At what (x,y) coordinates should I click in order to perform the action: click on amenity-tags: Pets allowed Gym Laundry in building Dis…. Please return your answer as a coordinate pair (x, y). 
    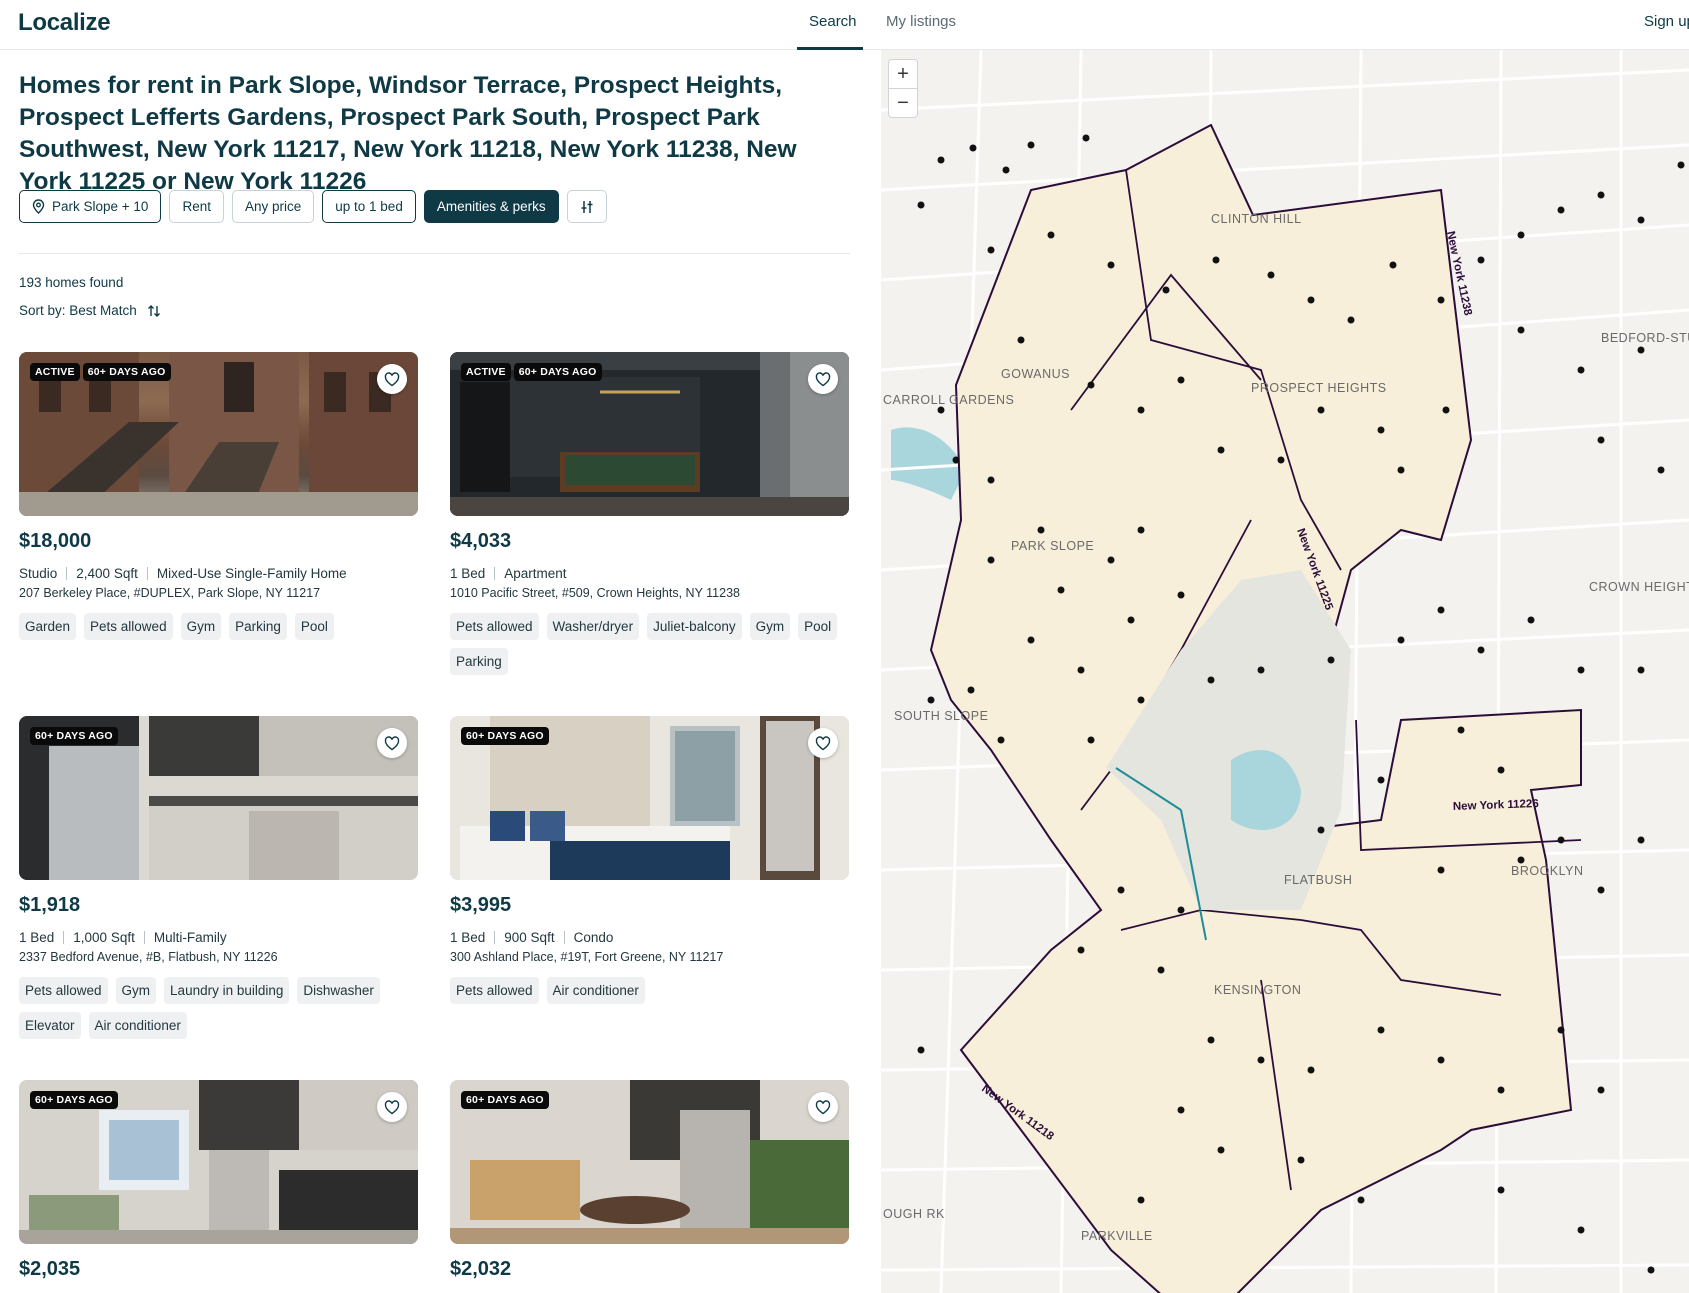
    Looking at the image, I should click on (218, 1008).